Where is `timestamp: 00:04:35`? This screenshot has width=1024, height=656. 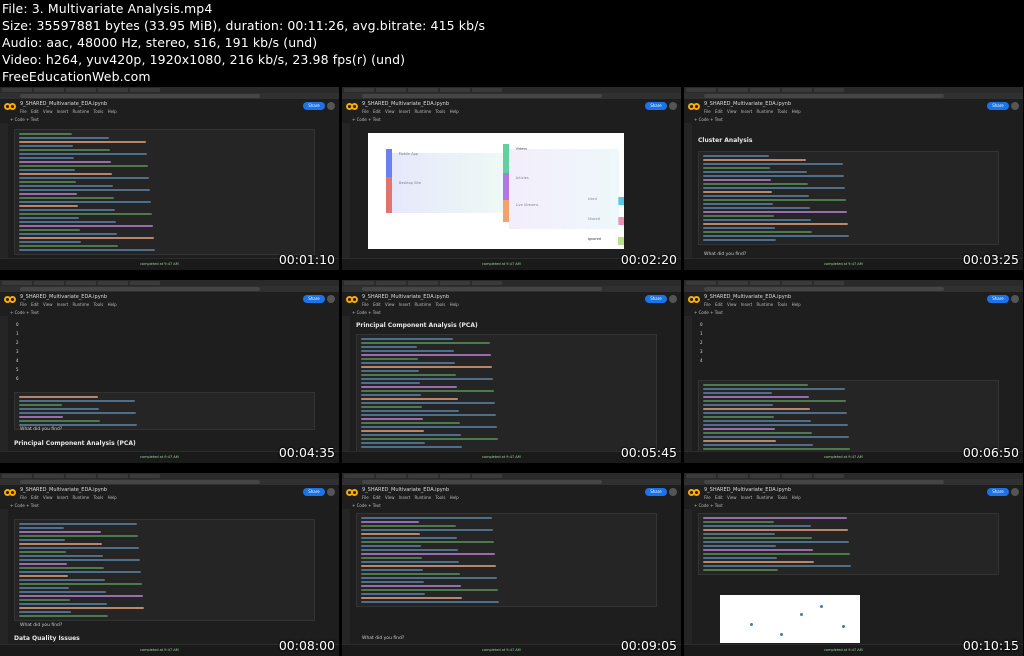
timestamp: 00:04:35 is located at coordinates (306, 452).